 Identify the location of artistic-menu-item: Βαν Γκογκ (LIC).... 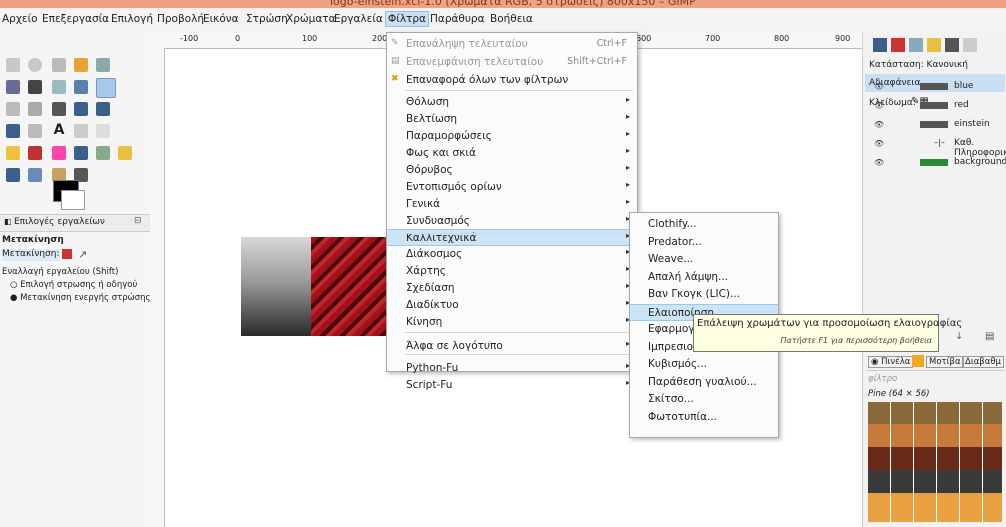
(704, 294).